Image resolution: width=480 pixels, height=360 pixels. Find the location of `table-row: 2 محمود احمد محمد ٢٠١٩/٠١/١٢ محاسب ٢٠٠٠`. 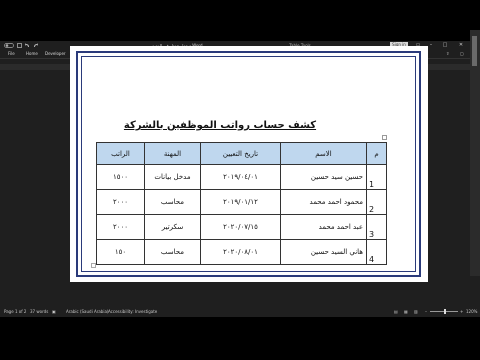

table-row: 2 محمود احمد محمد ٢٠١٩/٠١/١٢ محاسب ٢٠٠٠ is located at coordinates (241, 202).